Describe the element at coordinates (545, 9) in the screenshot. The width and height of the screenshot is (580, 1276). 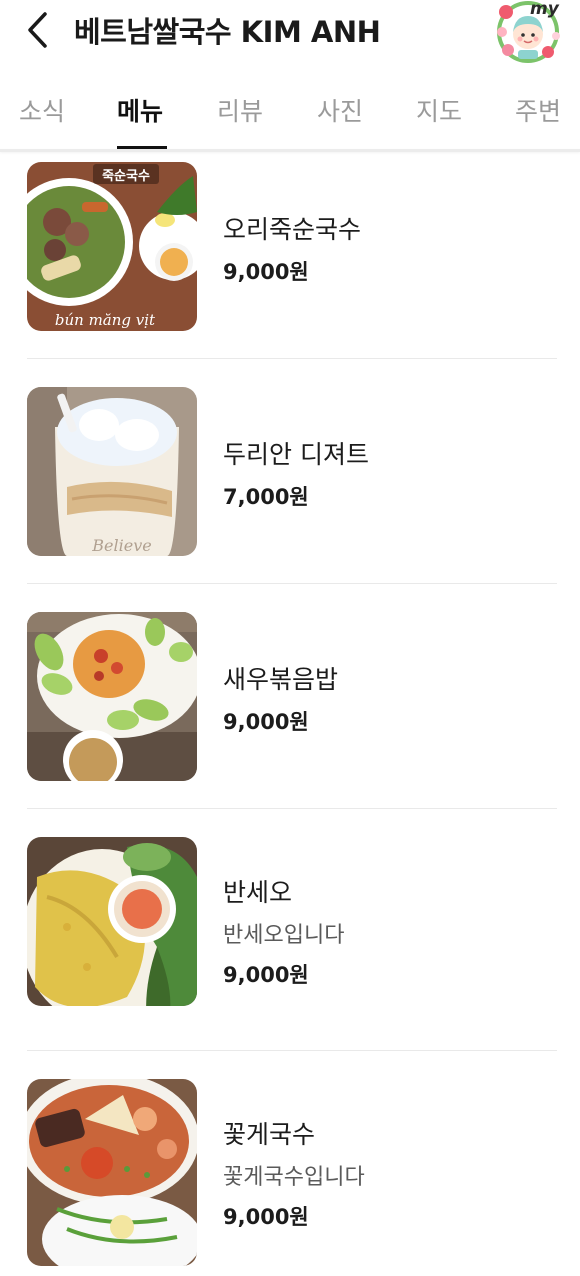
I see `svg-text: my` at that location.